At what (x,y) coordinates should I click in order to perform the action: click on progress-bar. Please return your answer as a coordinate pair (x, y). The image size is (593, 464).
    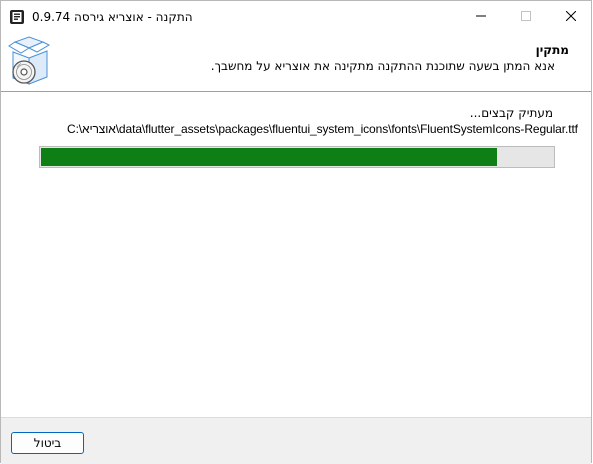
    Looking at the image, I should click on (297, 157).